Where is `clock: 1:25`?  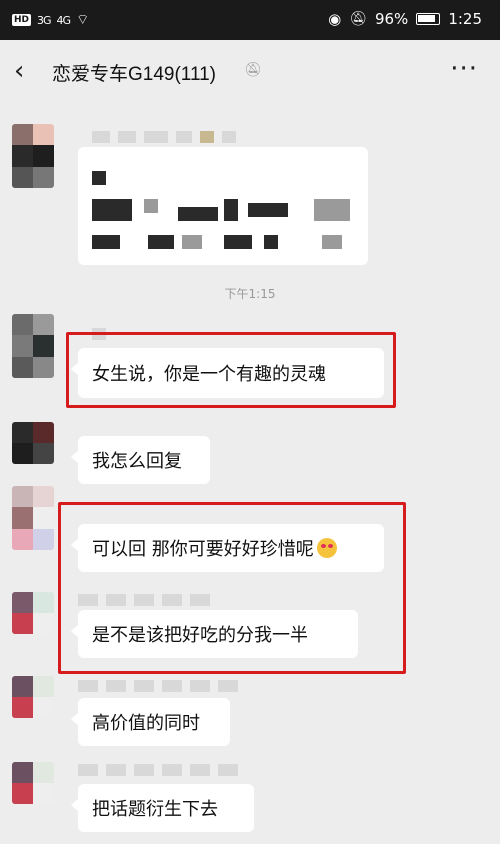 clock: 1:25 is located at coordinates (465, 19).